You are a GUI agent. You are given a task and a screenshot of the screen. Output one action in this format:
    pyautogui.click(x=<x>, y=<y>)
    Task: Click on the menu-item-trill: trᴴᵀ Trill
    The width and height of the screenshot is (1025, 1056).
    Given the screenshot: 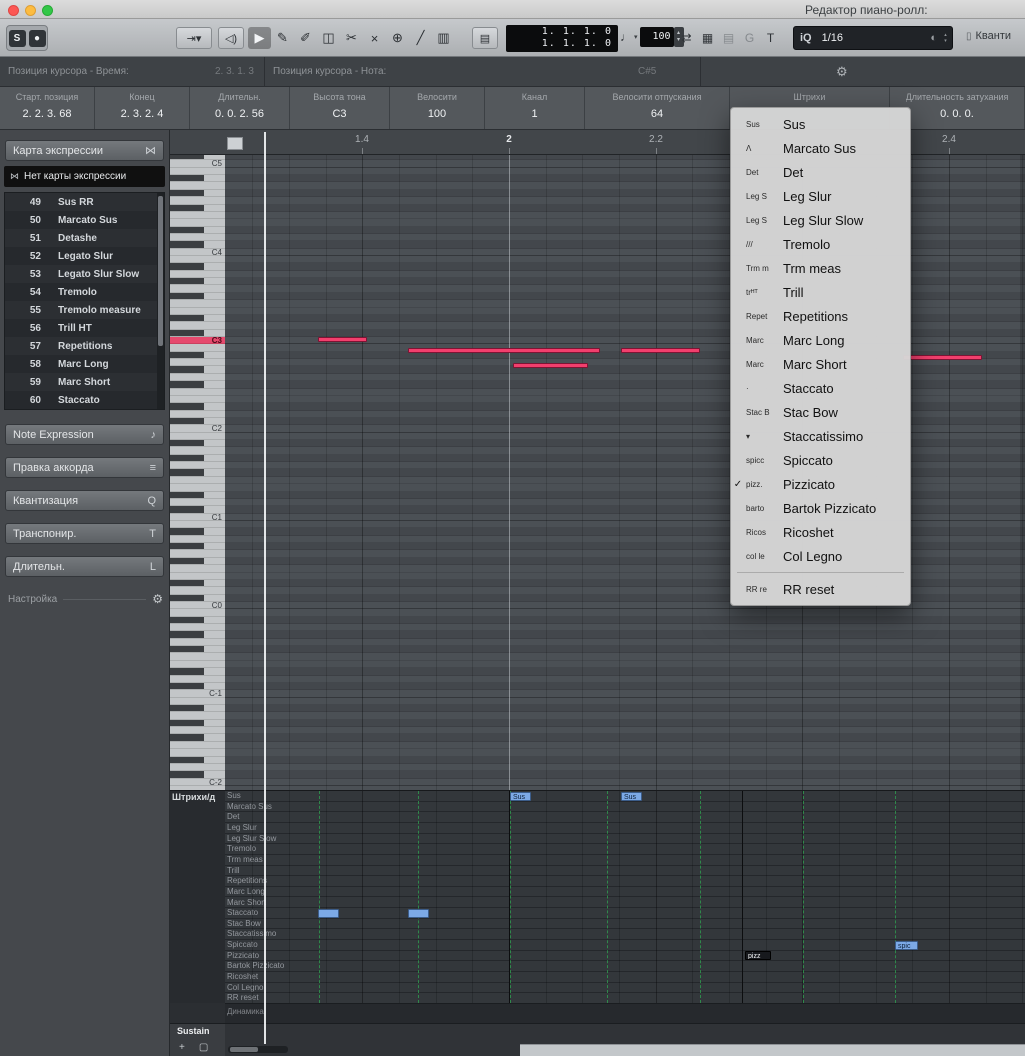 What is the action you would take?
    pyautogui.click(x=820, y=292)
    